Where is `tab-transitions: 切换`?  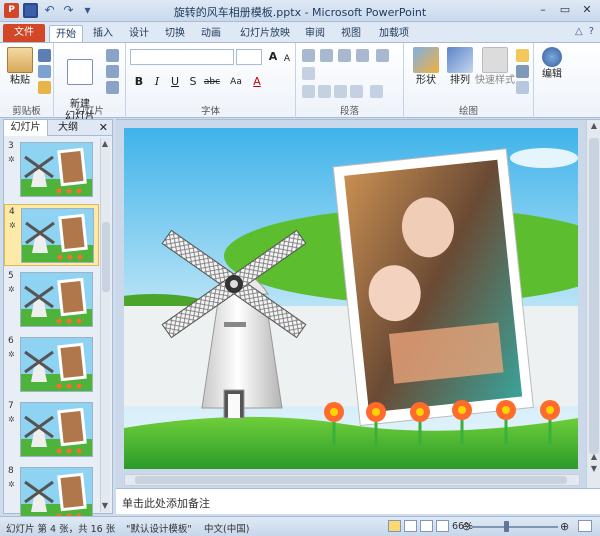 tab-transitions: 切换 is located at coordinates (175, 33).